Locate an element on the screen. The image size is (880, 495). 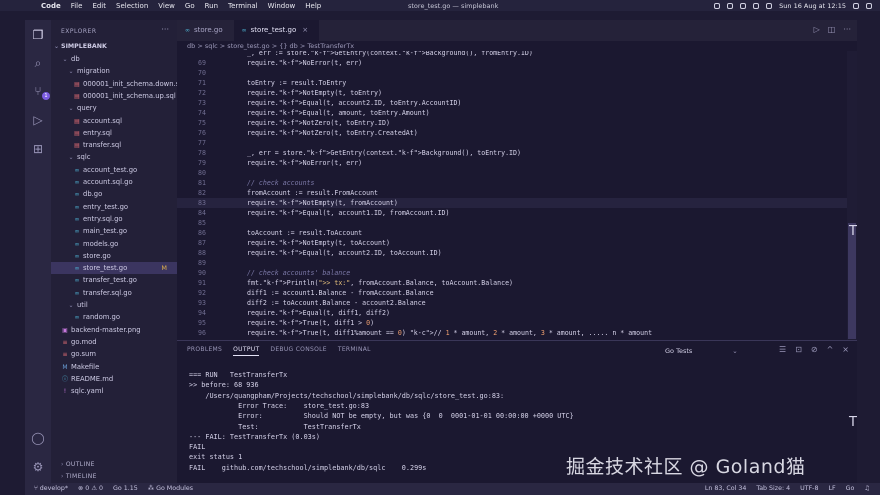
tree-file: ∞ db.go is located at coordinates (114, 194).